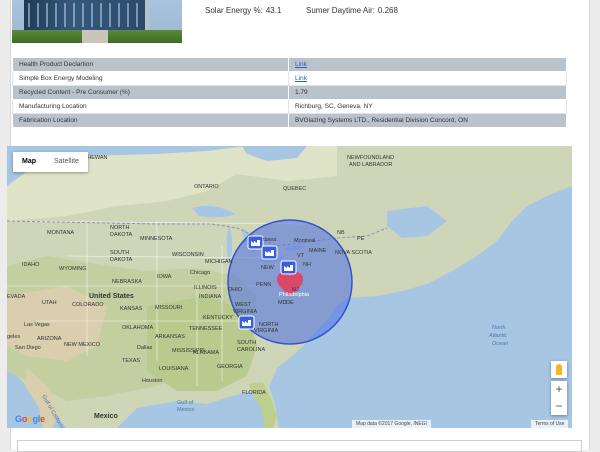 The height and width of the screenshot is (452, 600). I want to click on map-label: MONTANA, so click(60, 233).